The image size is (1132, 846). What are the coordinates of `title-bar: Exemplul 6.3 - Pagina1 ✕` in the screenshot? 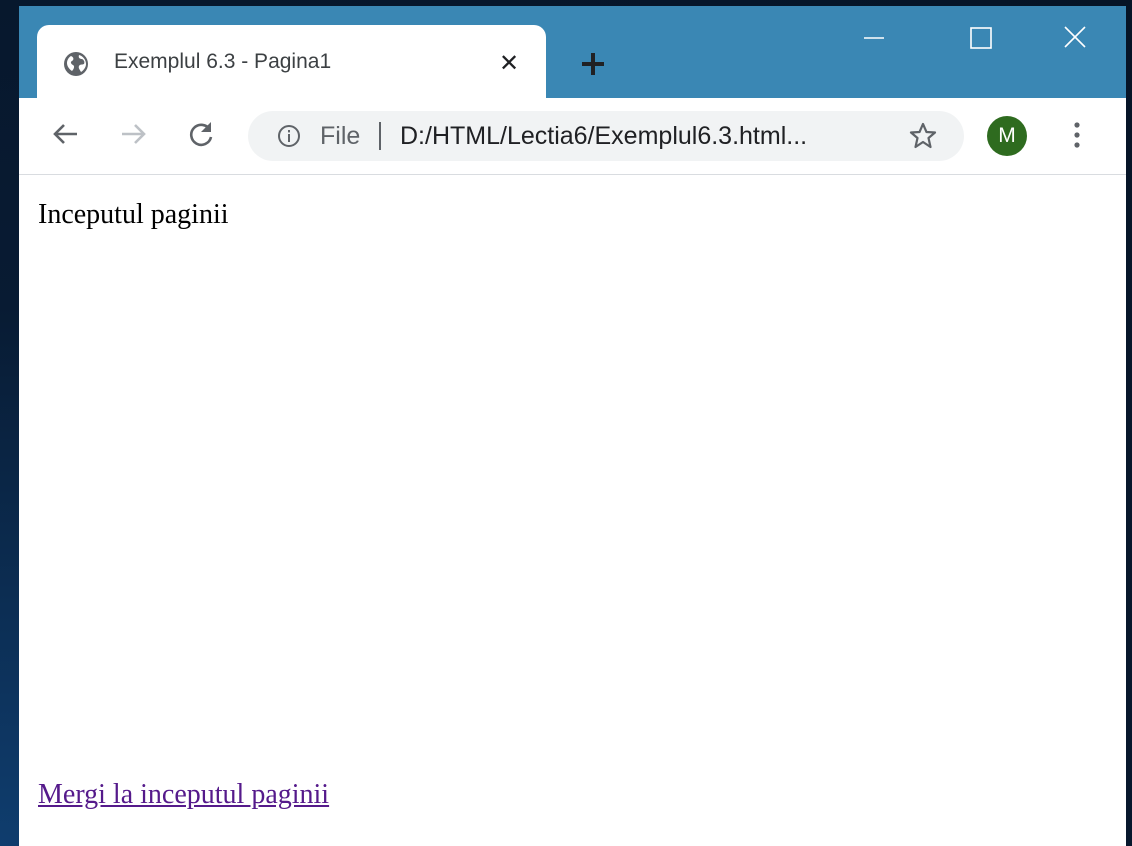 It's located at (572, 52).